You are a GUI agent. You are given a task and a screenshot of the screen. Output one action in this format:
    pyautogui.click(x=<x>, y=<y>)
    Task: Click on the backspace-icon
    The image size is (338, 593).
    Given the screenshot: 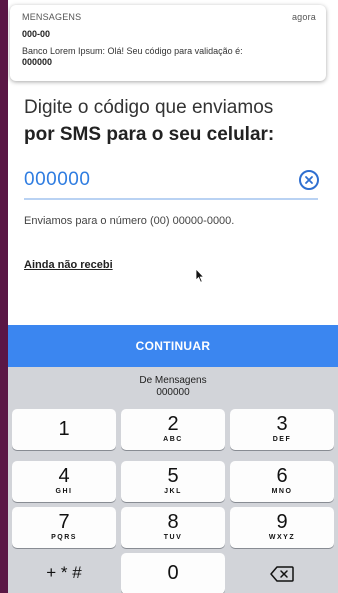 What is the action you would take?
    pyautogui.click(x=282, y=574)
    